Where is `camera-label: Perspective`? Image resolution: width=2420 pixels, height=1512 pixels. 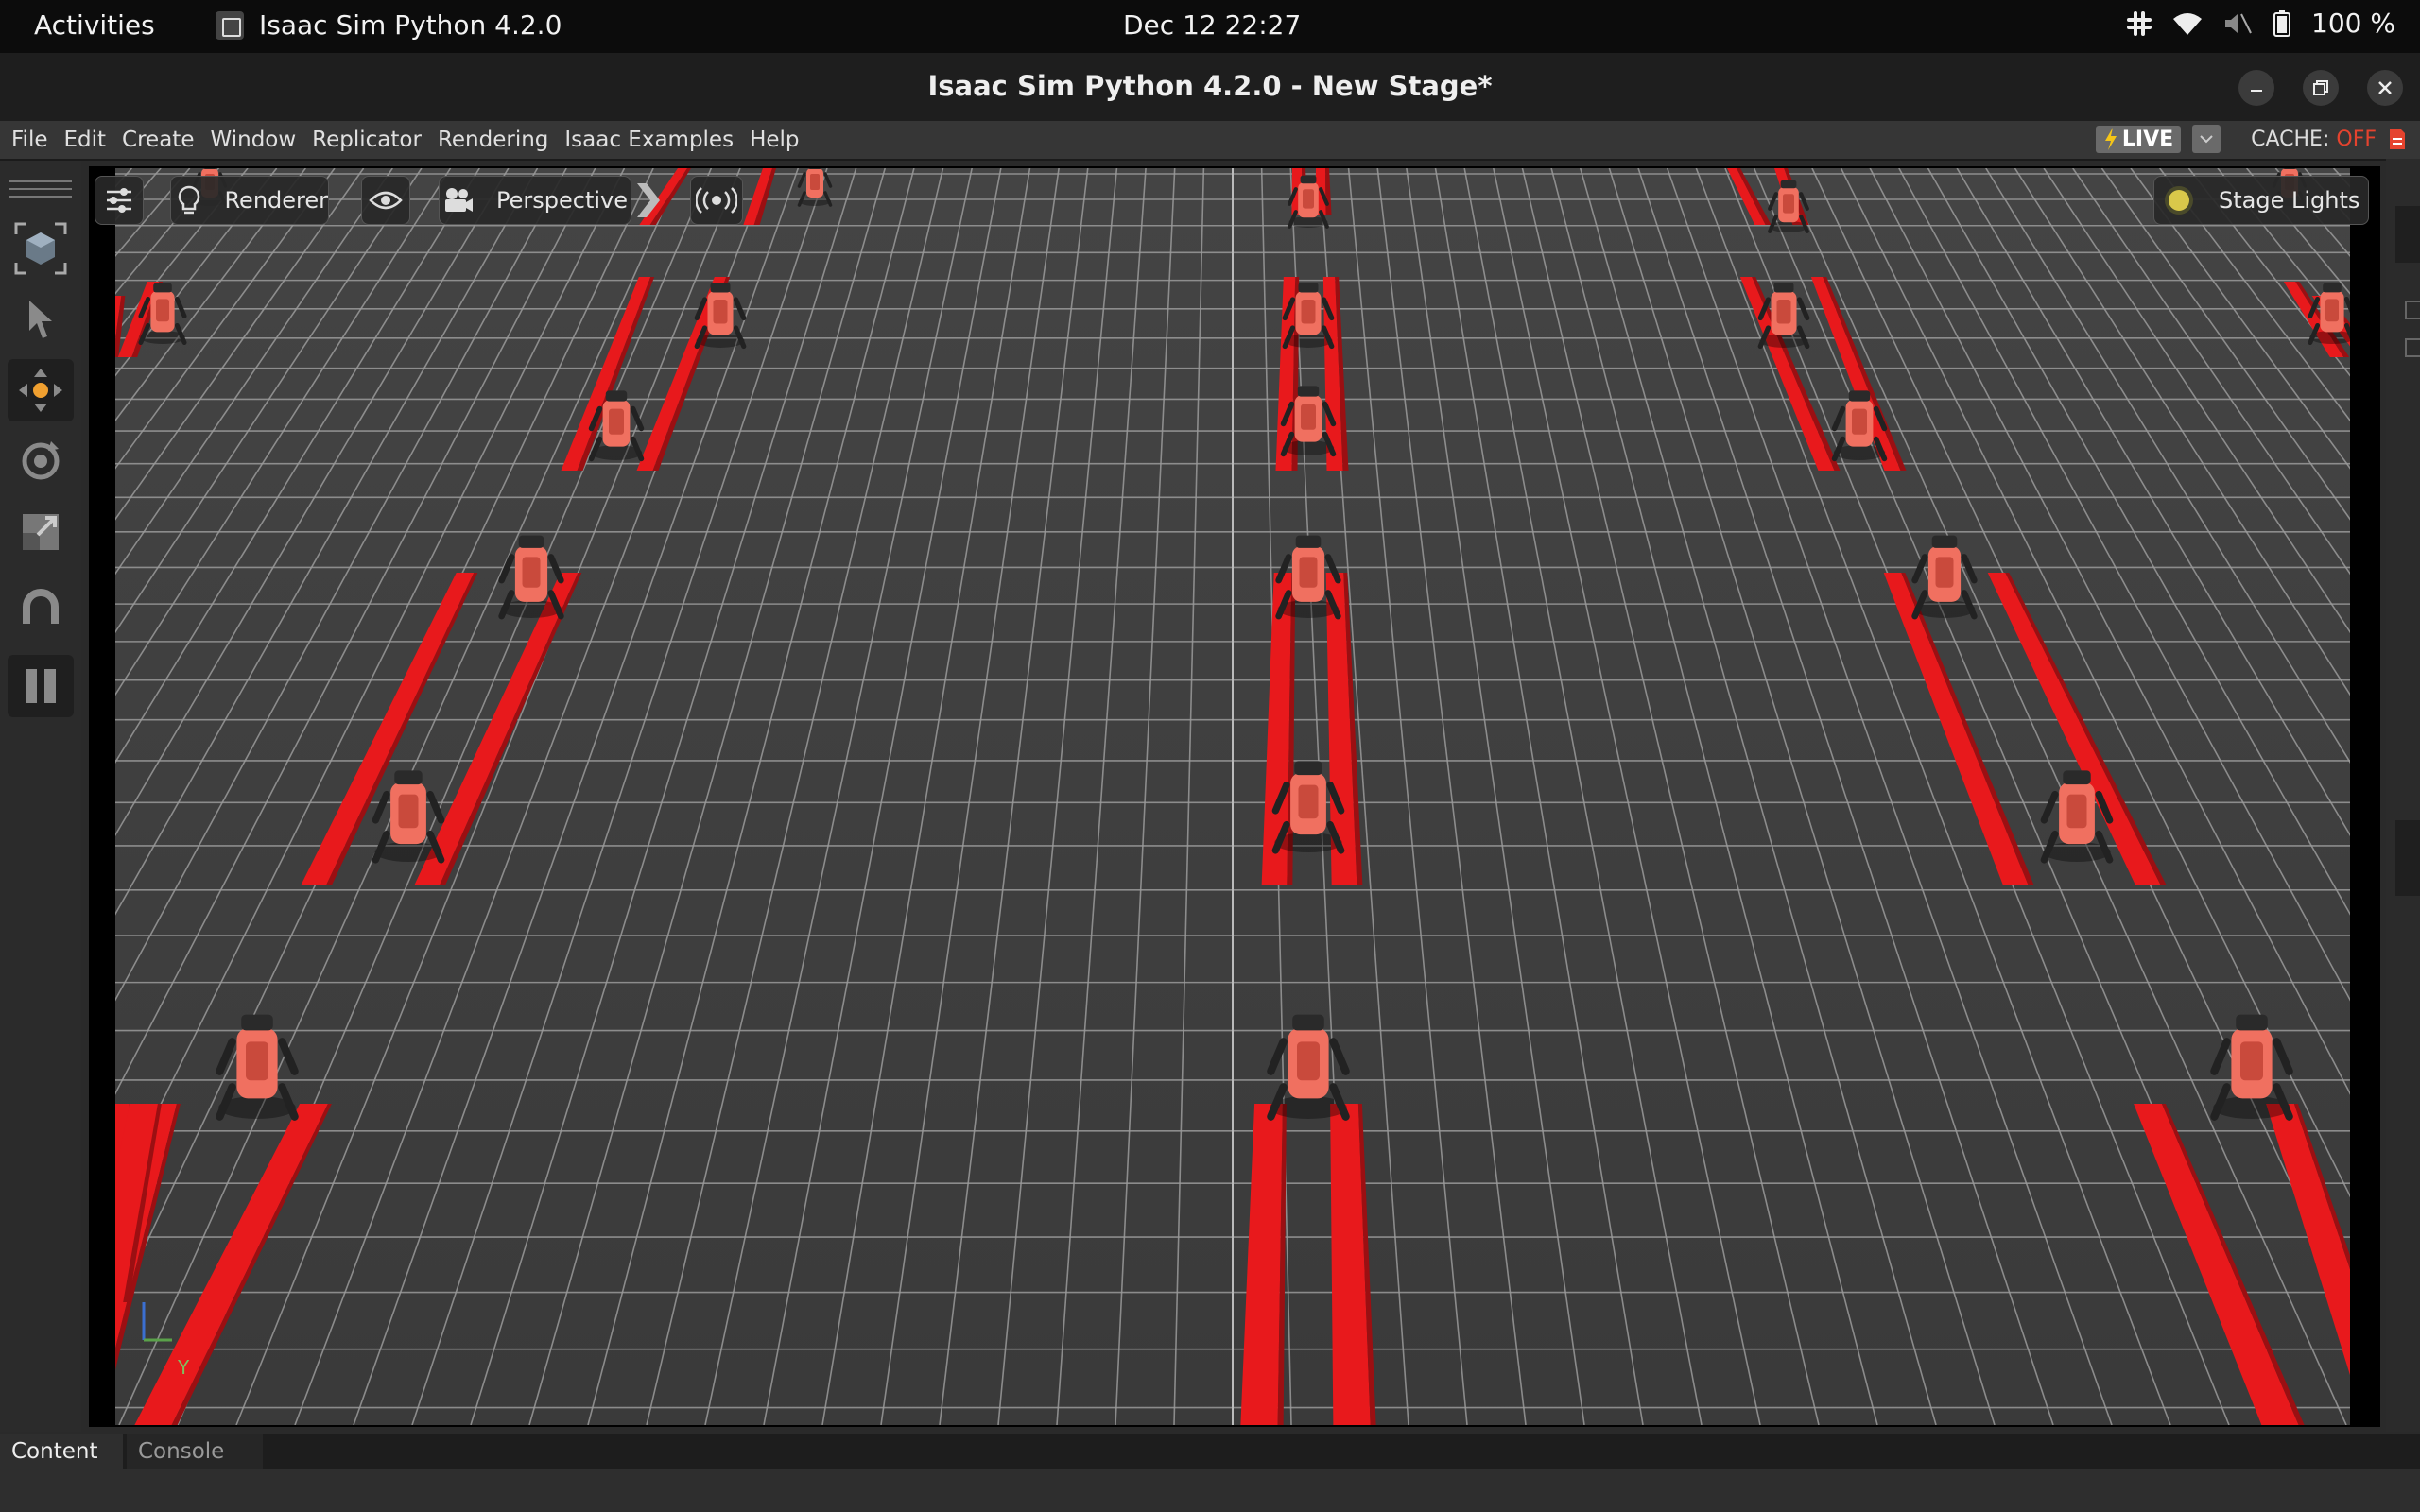
camera-label: Perspective is located at coordinates (562, 200).